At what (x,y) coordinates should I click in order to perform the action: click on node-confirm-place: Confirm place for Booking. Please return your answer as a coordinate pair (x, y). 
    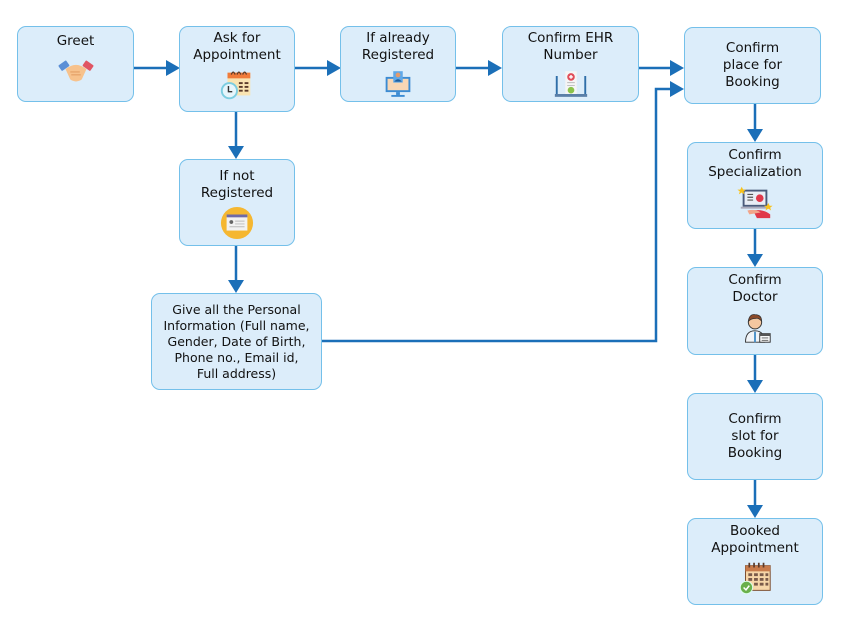
    Looking at the image, I should click on (752, 65).